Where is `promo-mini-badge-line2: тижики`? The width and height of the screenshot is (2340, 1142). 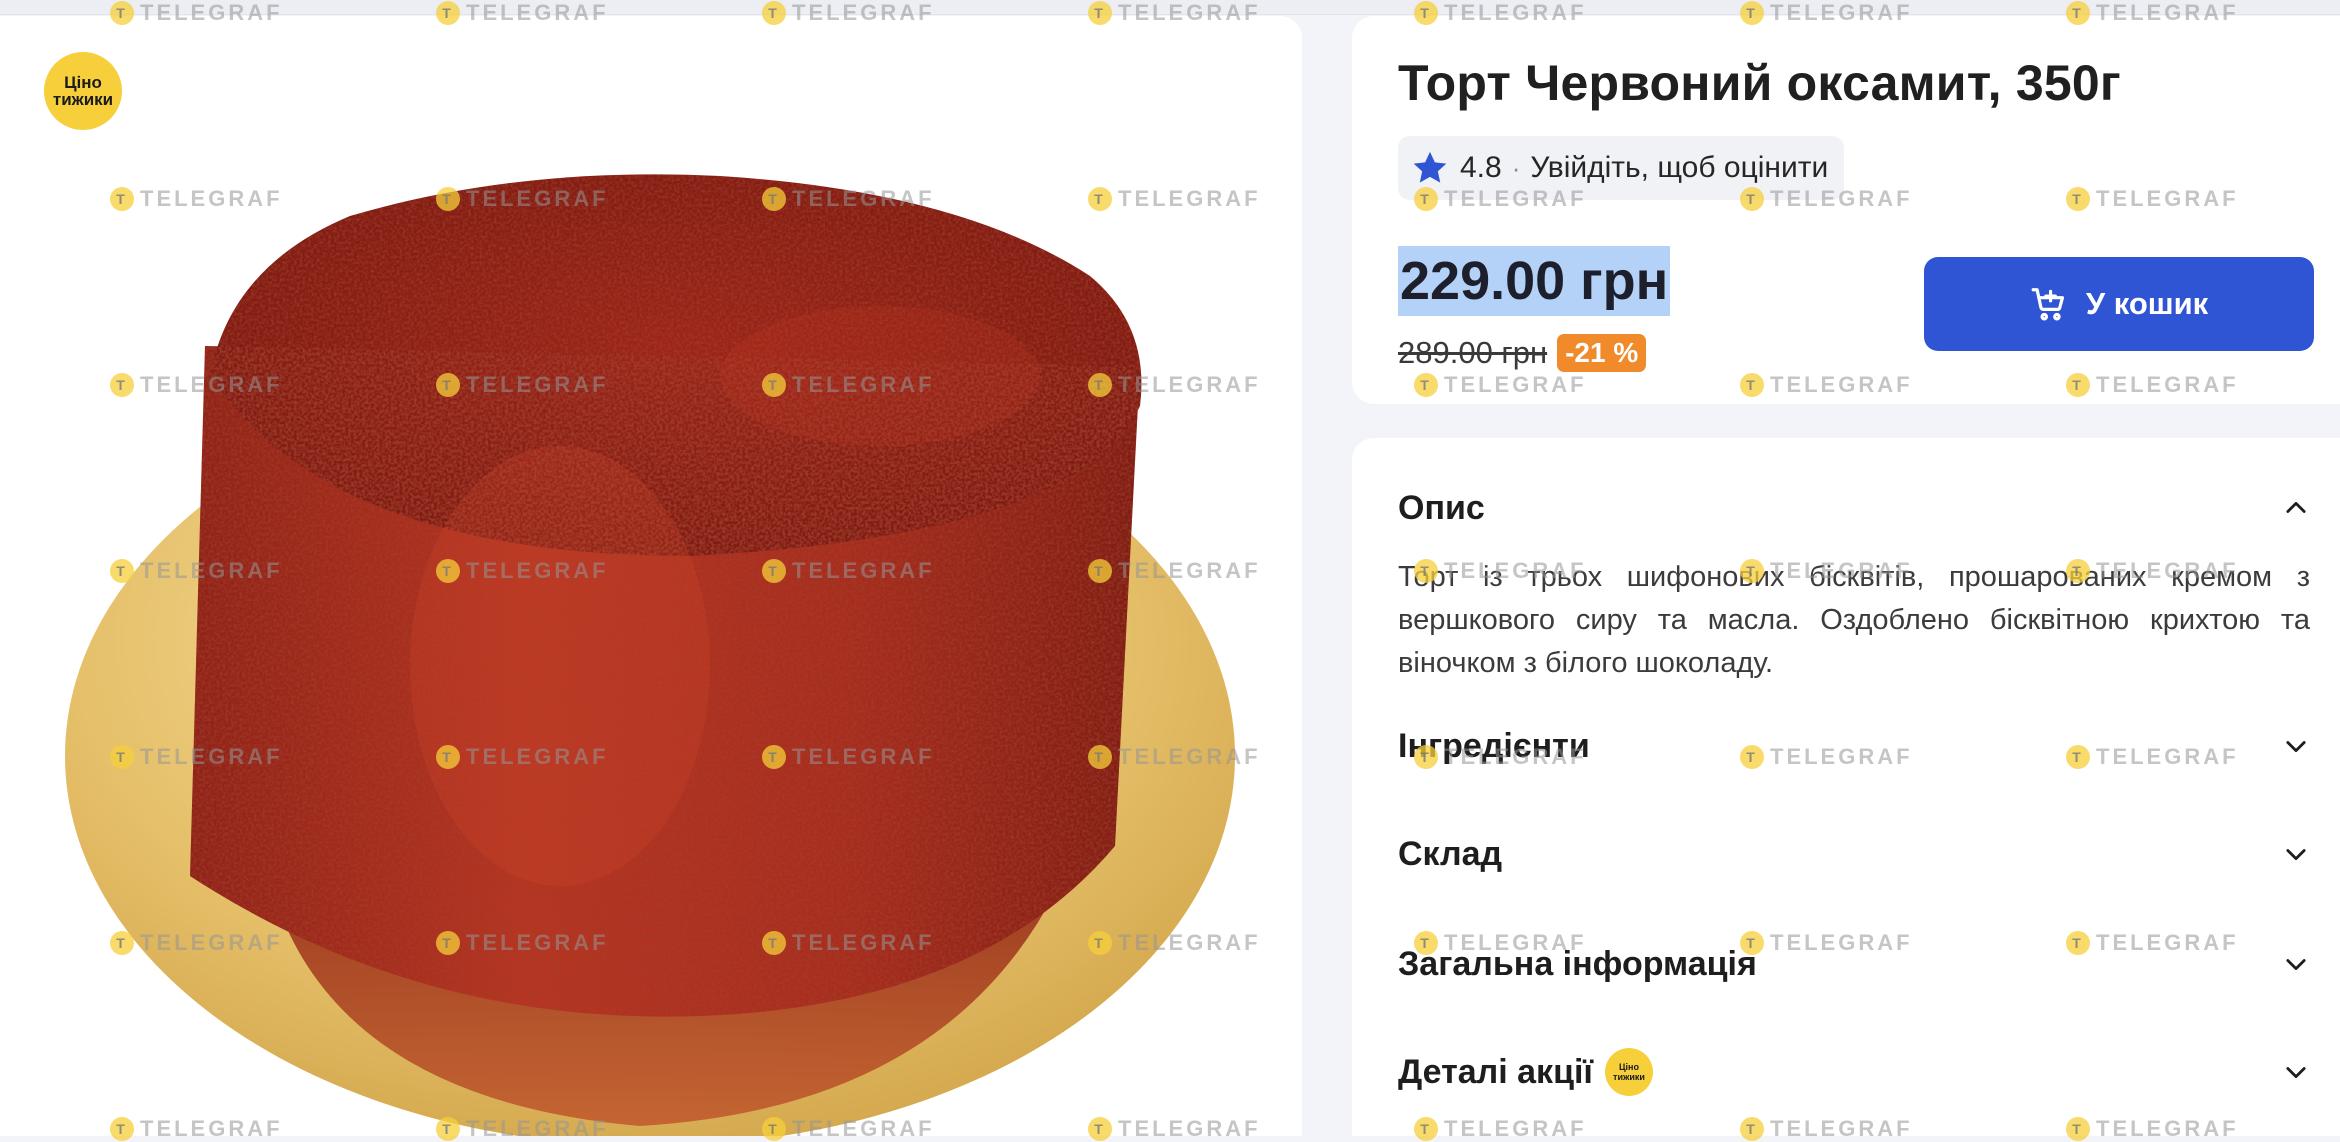
promo-mini-badge-line2: тижики is located at coordinates (1629, 1077).